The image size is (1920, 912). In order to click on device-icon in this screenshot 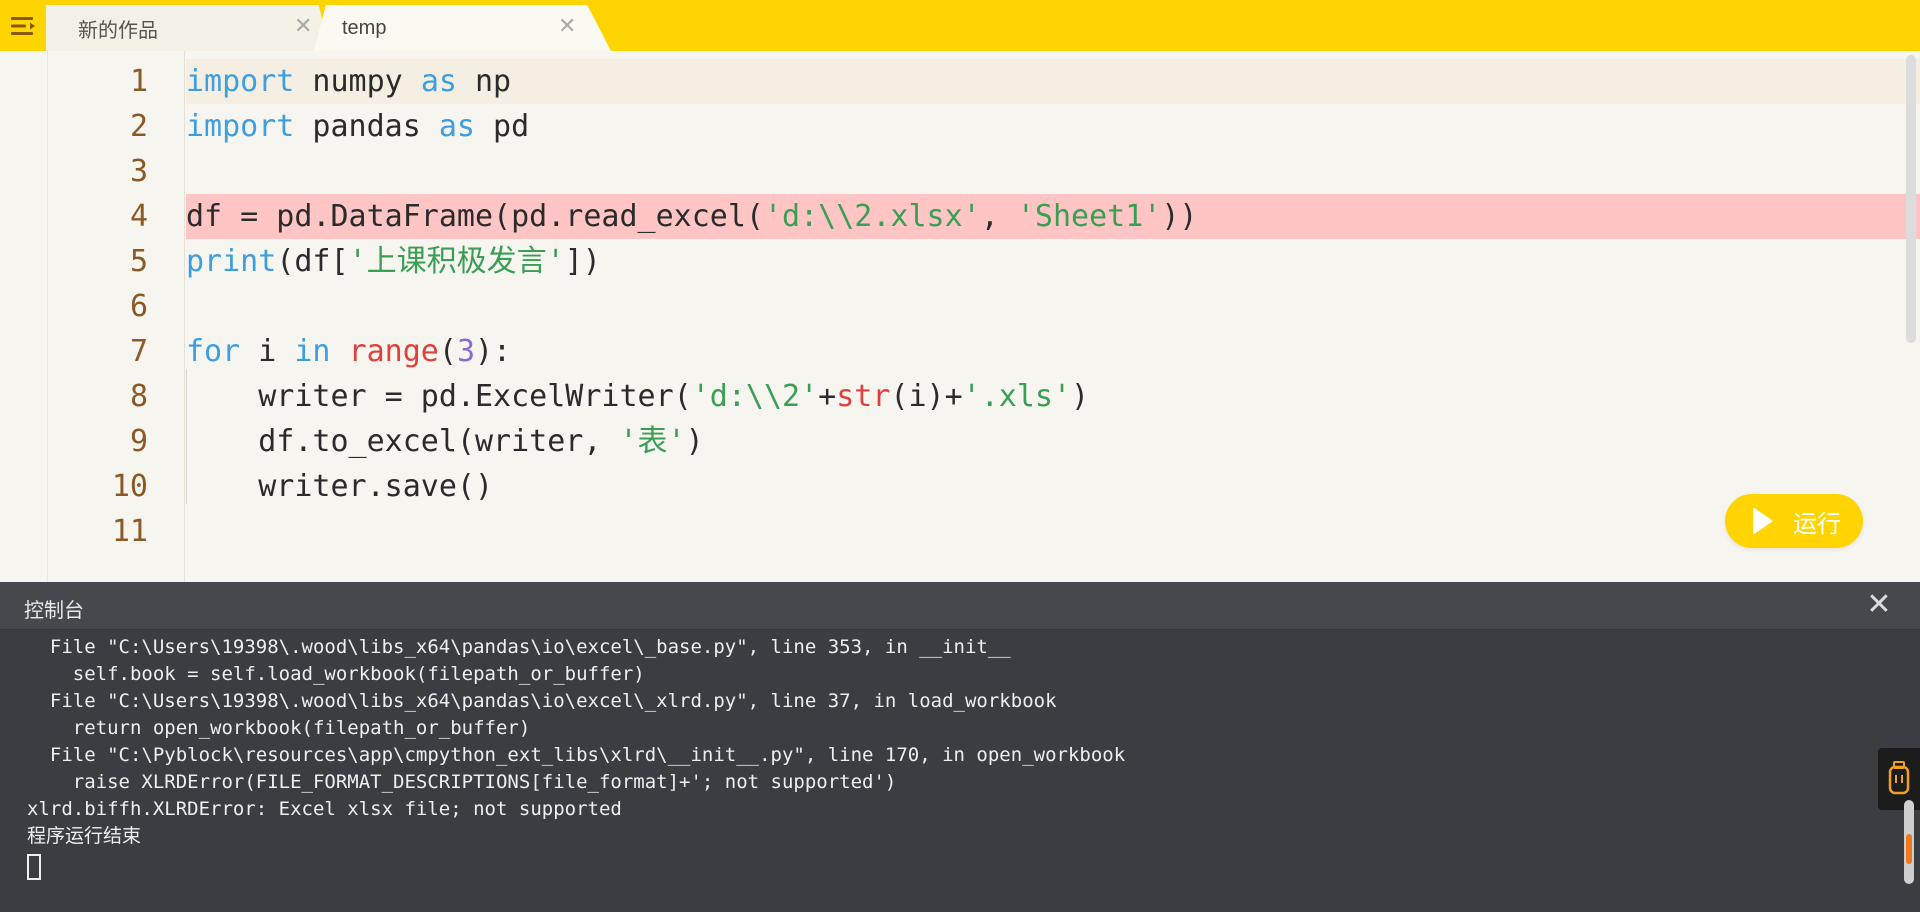, I will do `click(1899, 778)`.